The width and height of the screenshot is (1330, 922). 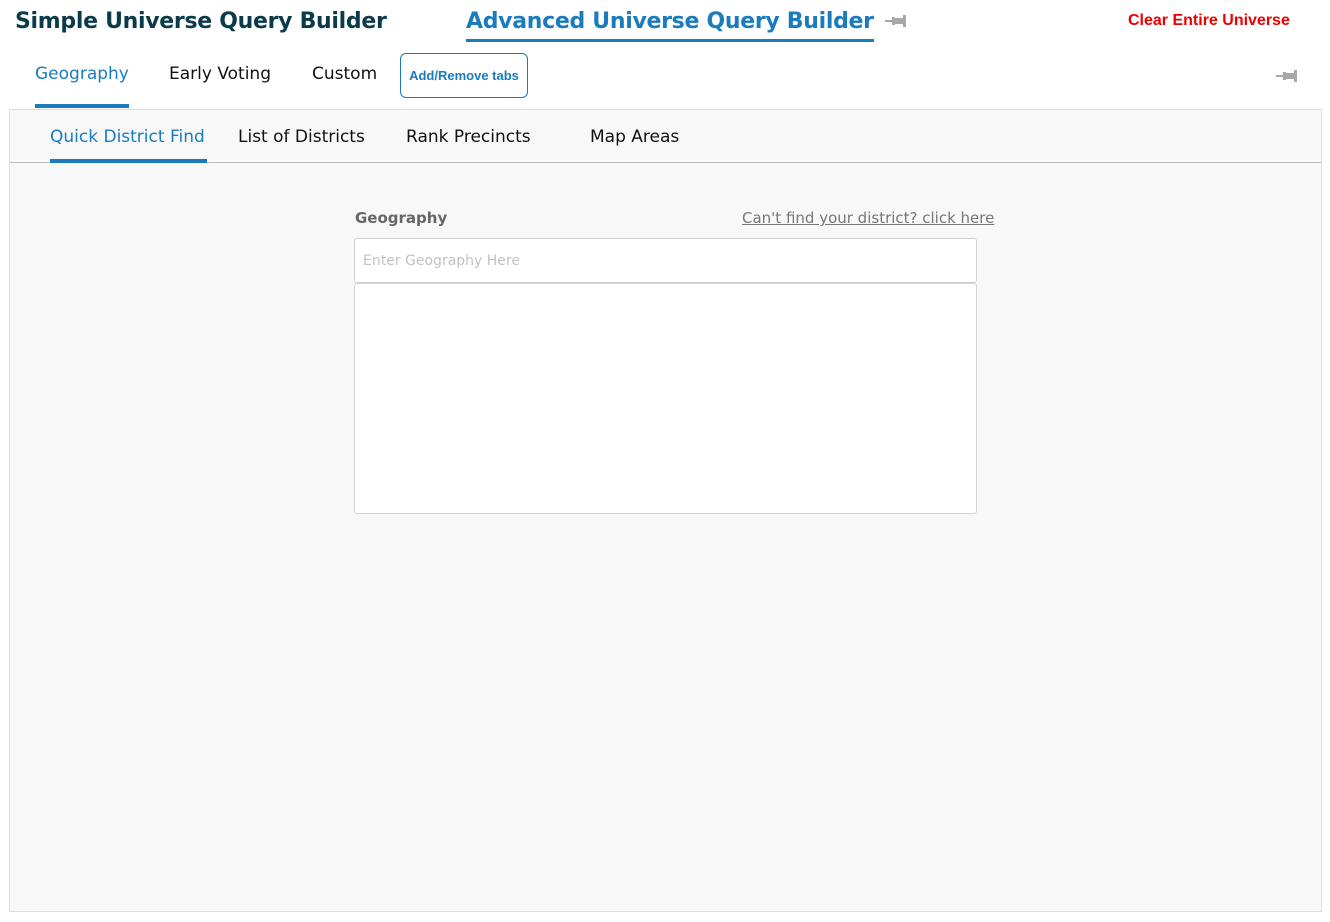 What do you see at coordinates (665, 398) in the screenshot?
I see `geography-results-list` at bounding box center [665, 398].